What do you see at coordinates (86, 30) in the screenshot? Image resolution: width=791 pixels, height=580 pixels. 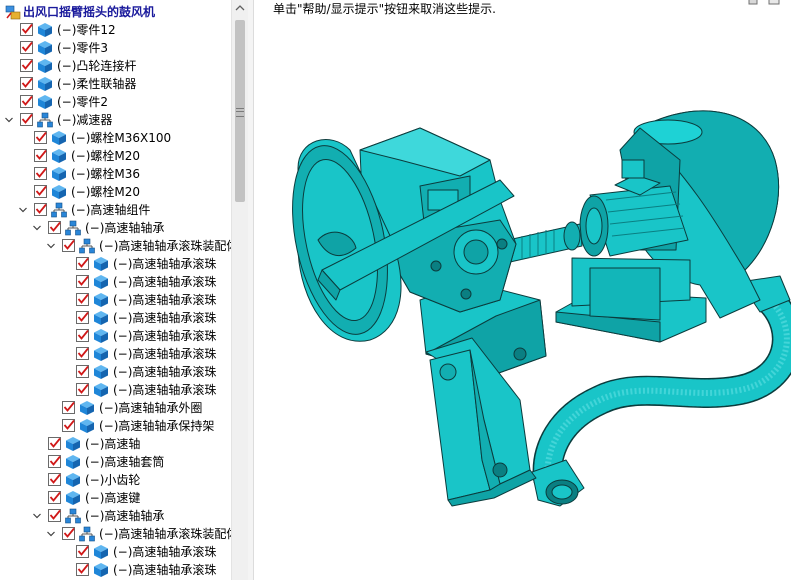 I see `tree-row-label: (−)零件12` at bounding box center [86, 30].